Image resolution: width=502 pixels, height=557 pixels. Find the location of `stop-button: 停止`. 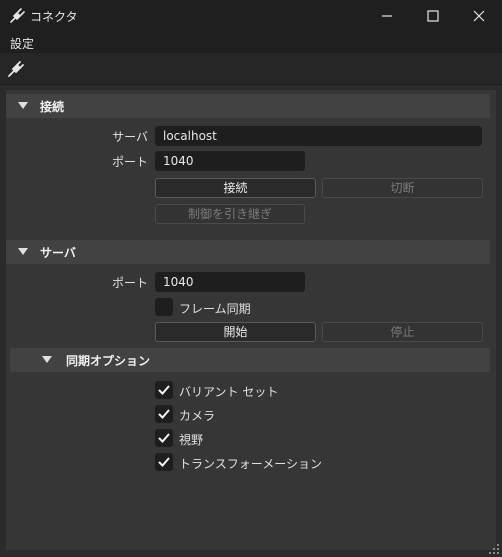

stop-button: 停止 is located at coordinates (402, 332).